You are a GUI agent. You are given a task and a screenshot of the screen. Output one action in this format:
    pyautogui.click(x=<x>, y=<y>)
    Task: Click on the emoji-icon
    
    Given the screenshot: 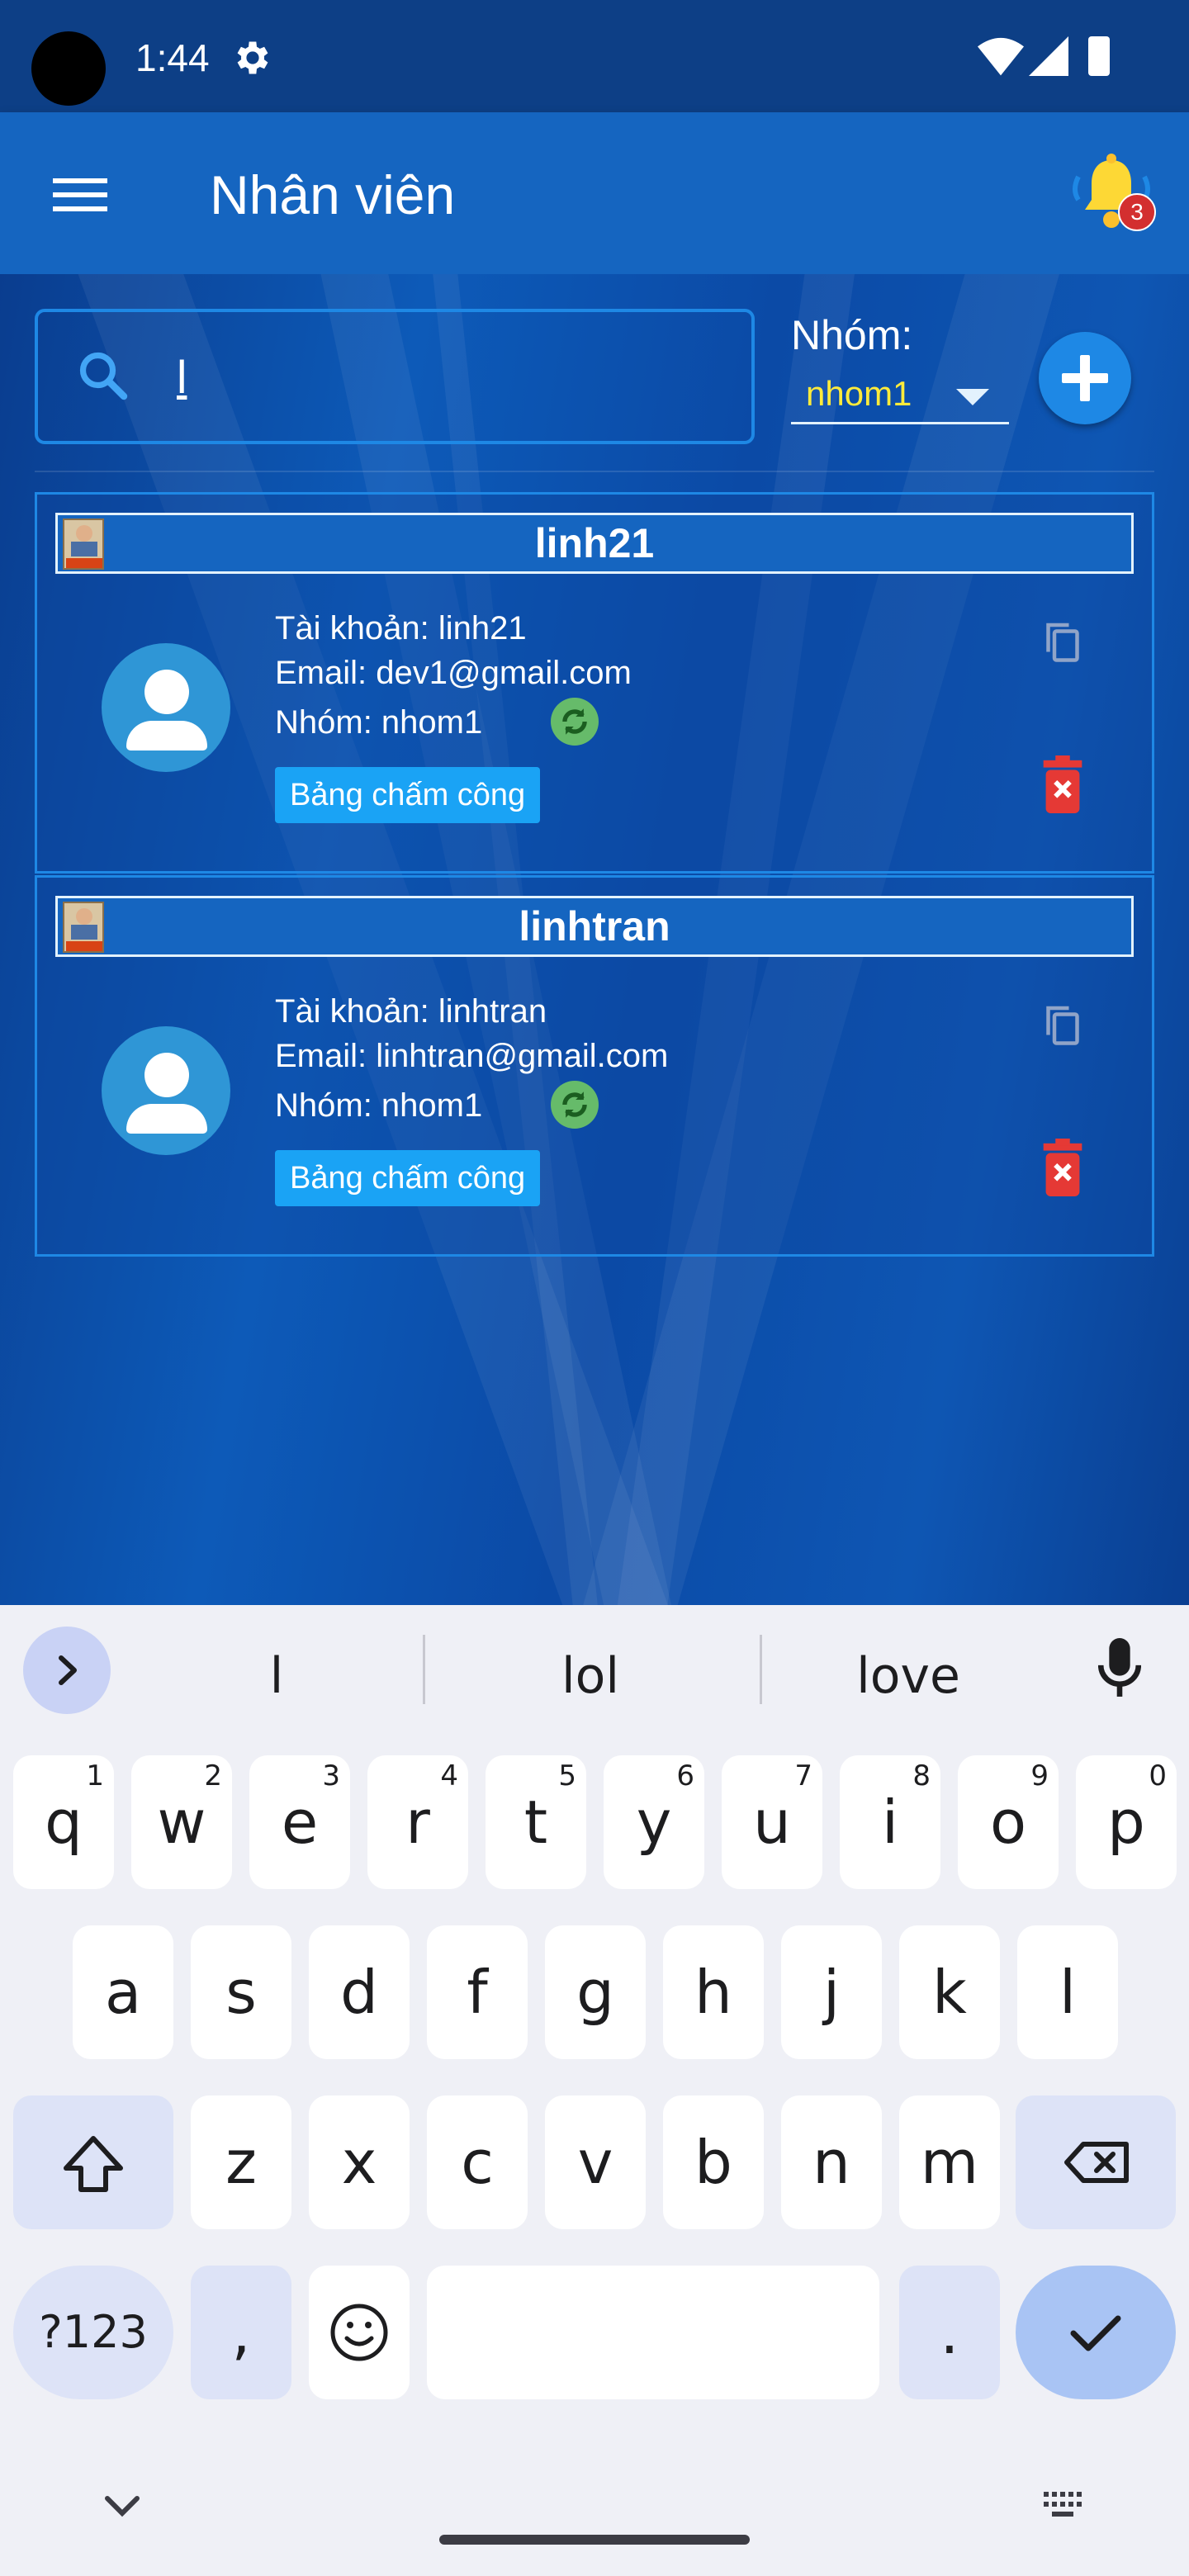 What is the action you would take?
    pyautogui.click(x=359, y=2332)
    